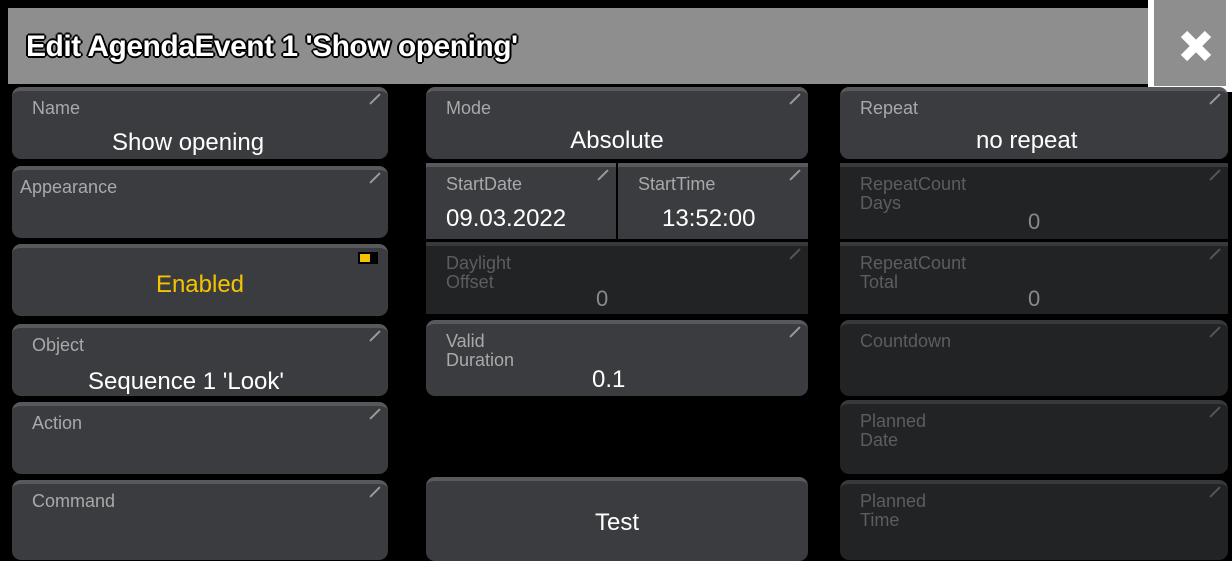  What do you see at coordinates (200, 202) in the screenshot?
I see `appearance-field: Appearance` at bounding box center [200, 202].